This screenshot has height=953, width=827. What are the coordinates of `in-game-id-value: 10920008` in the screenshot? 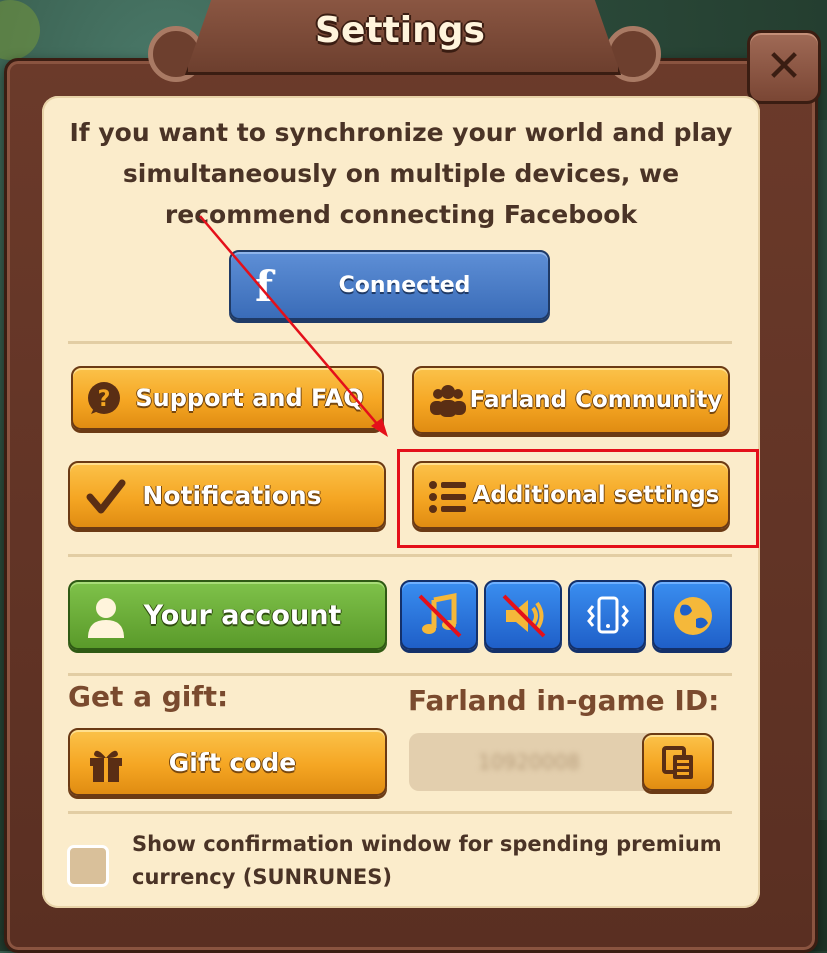 It's located at (529, 762).